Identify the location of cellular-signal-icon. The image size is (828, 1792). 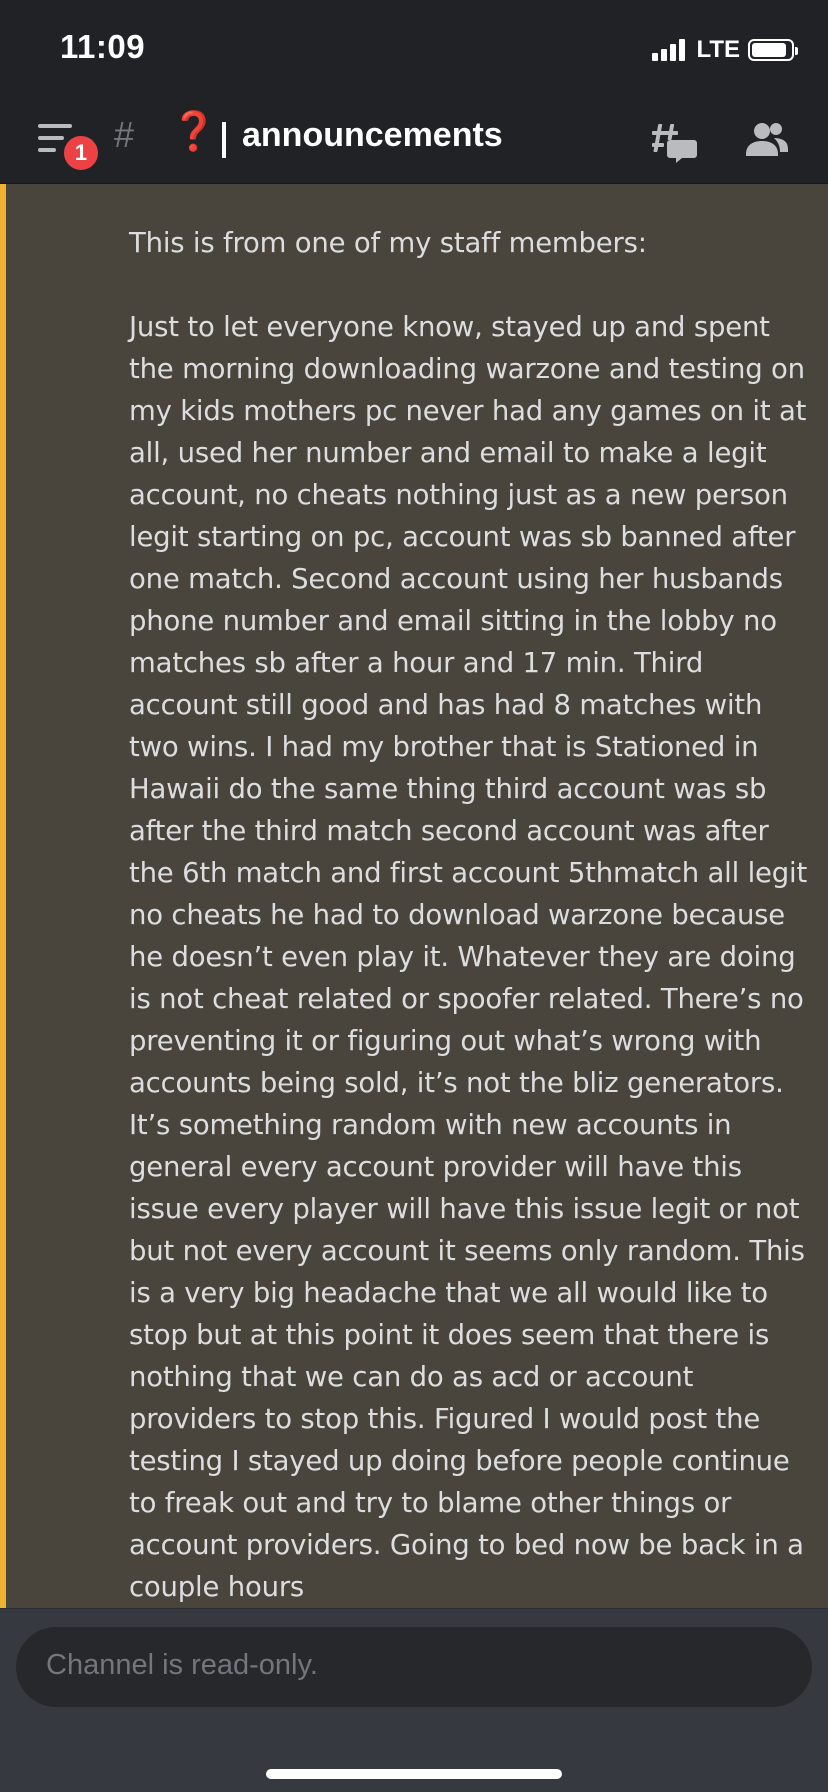
(670, 50).